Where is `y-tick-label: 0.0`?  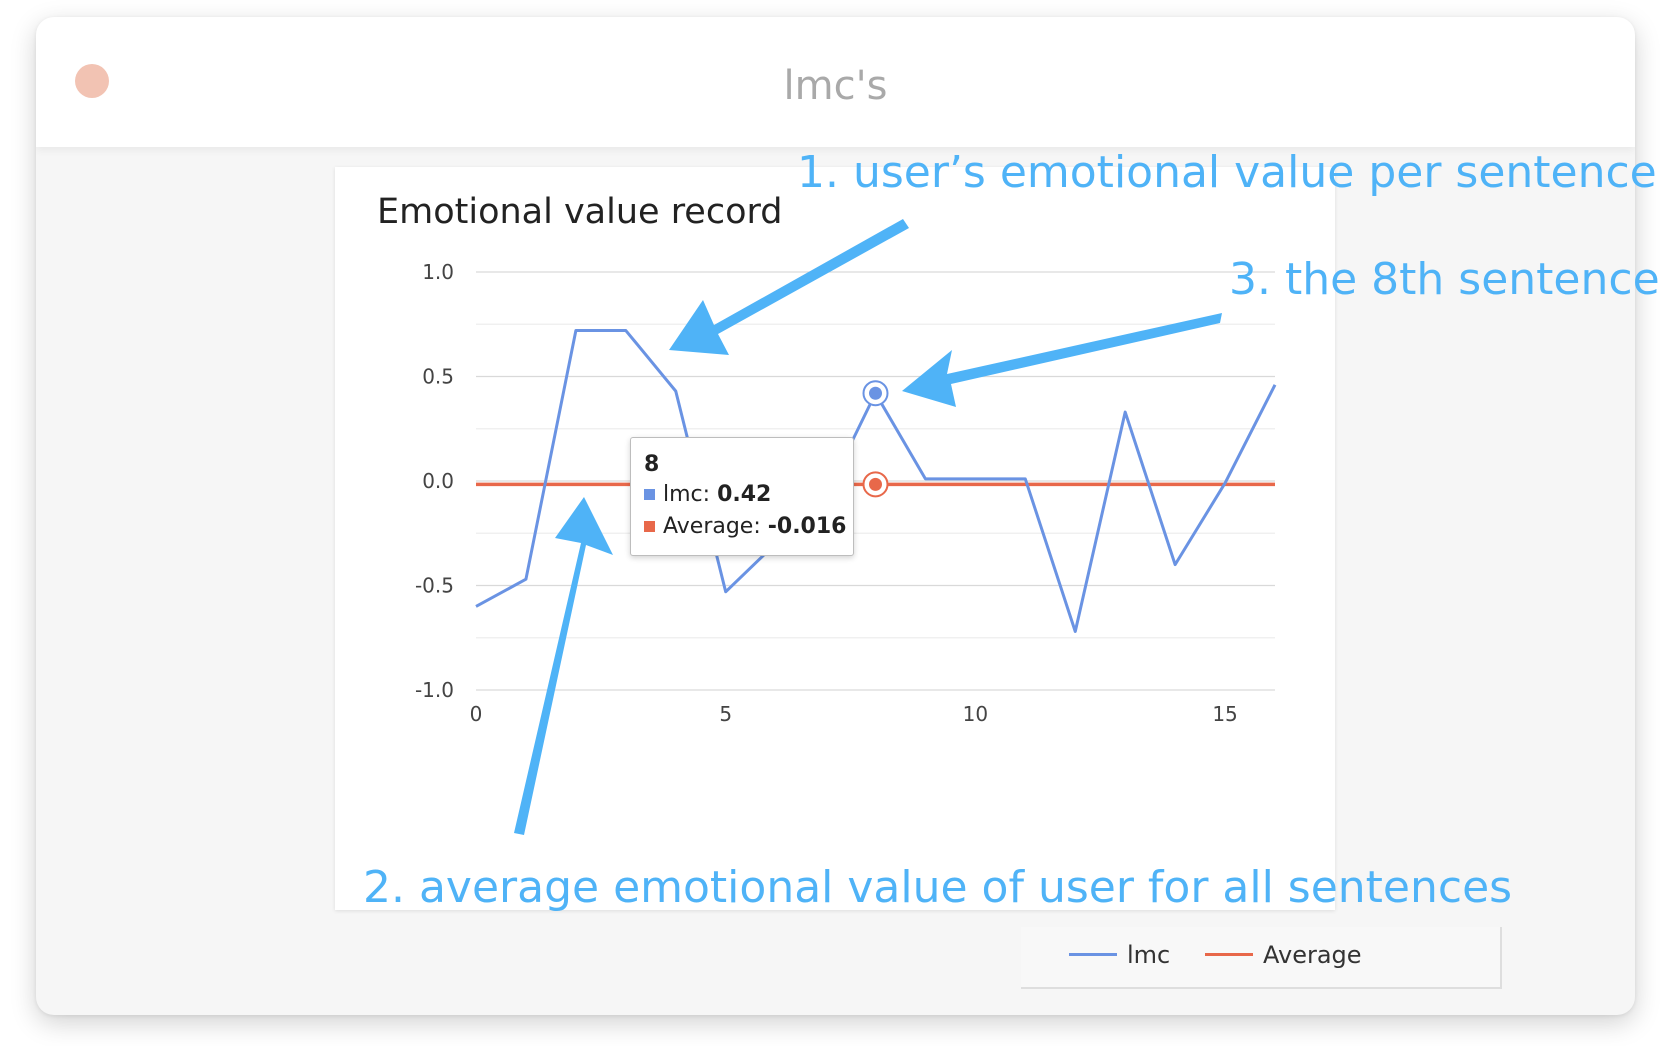
y-tick-label: 0.0 is located at coordinates (438, 481).